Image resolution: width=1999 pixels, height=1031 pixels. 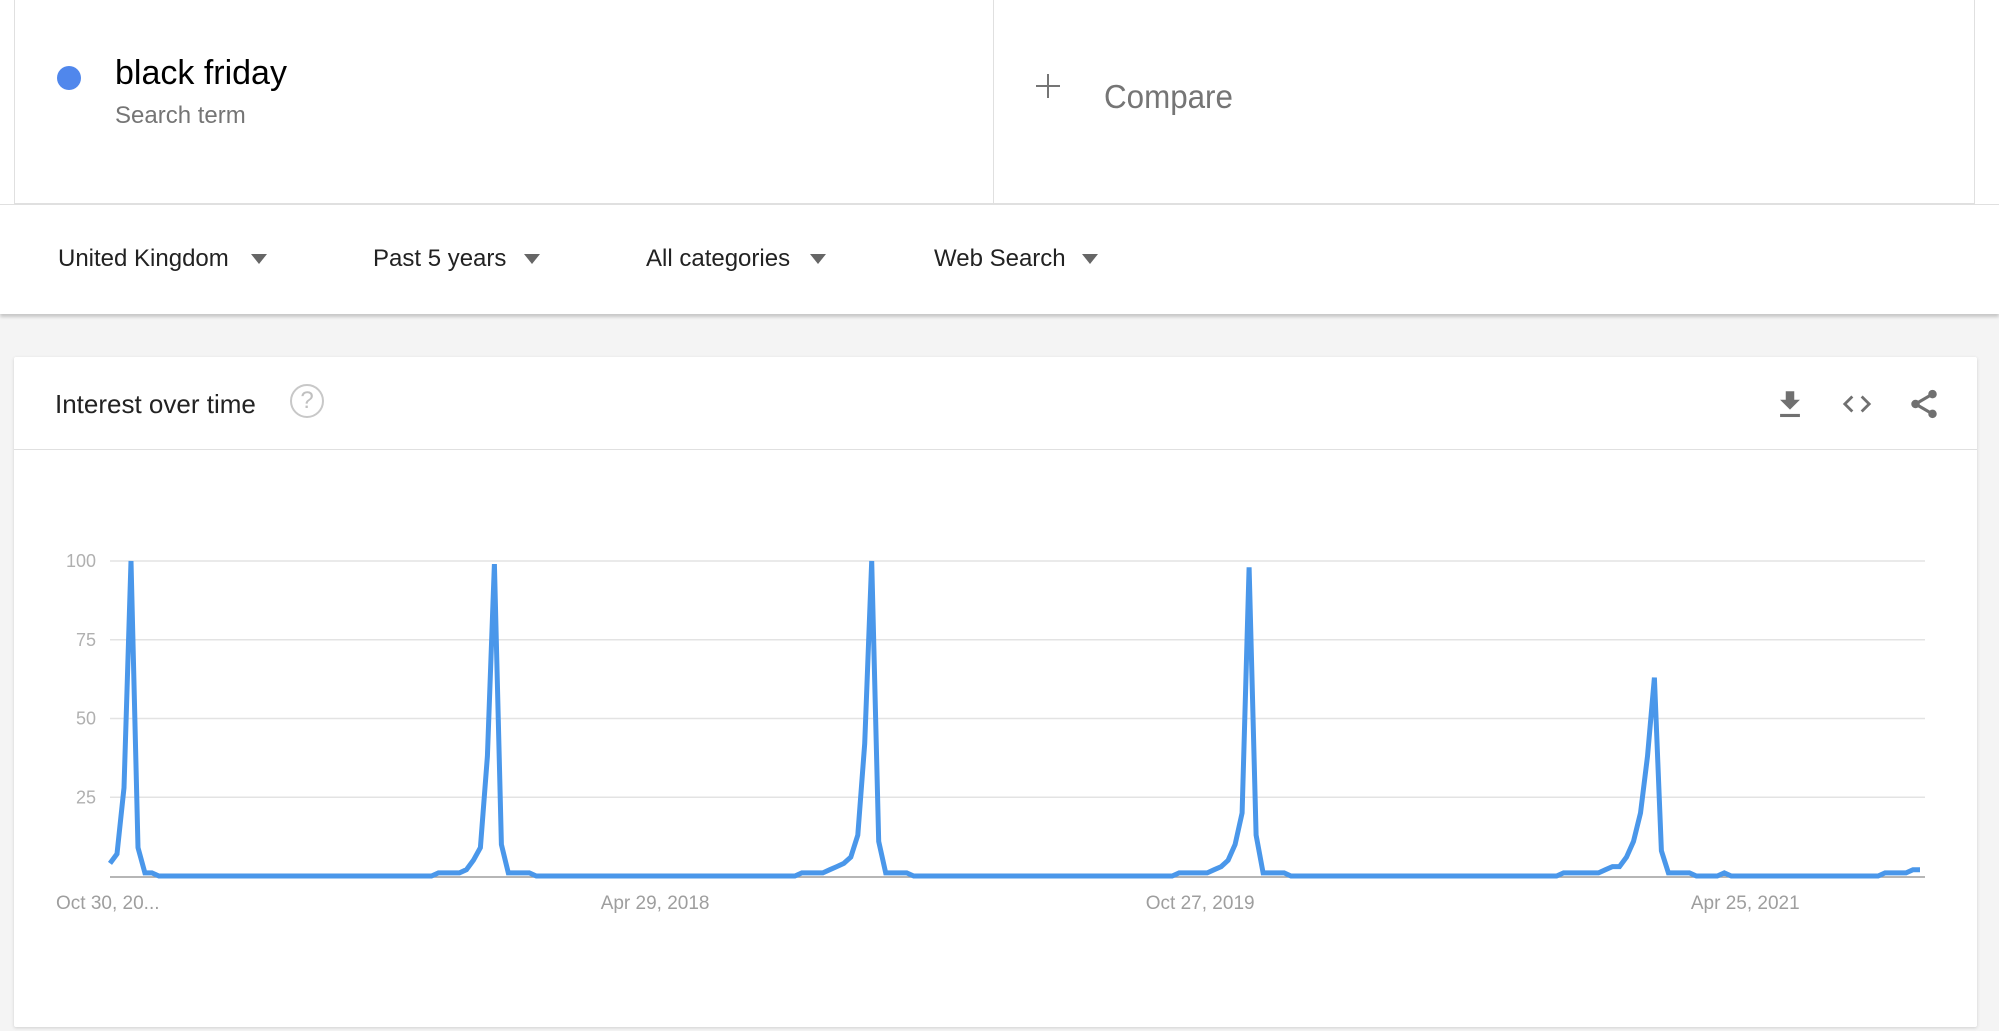 I want to click on share-icon, so click(x=1924, y=404).